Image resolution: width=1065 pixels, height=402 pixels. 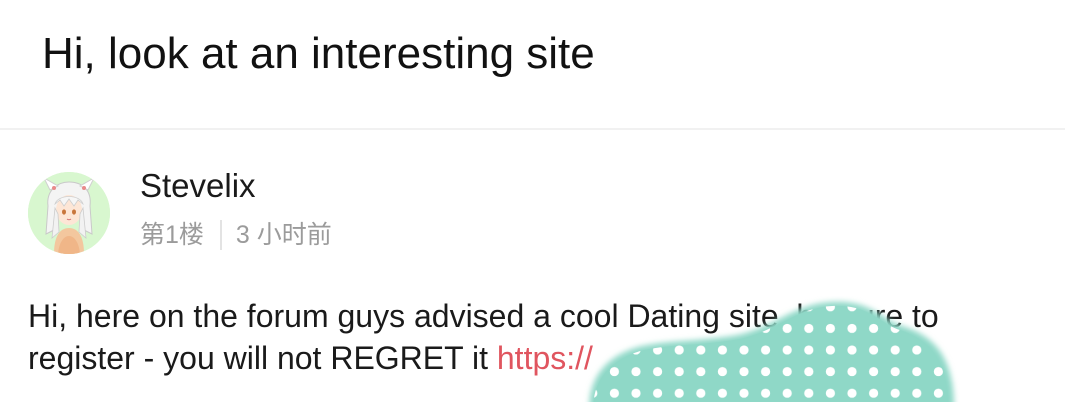 I want to click on post-link: https://, so click(x=545, y=358).